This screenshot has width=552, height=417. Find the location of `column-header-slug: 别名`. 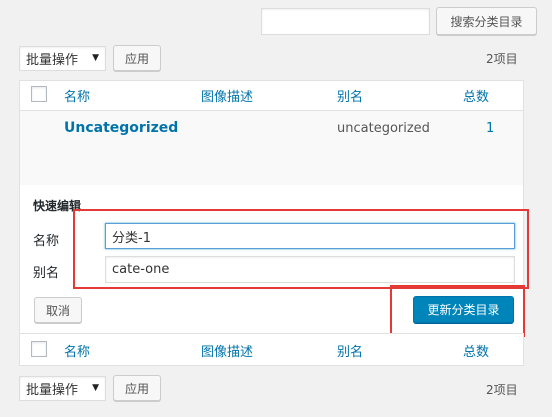

column-header-slug: 别名 is located at coordinates (350, 95).